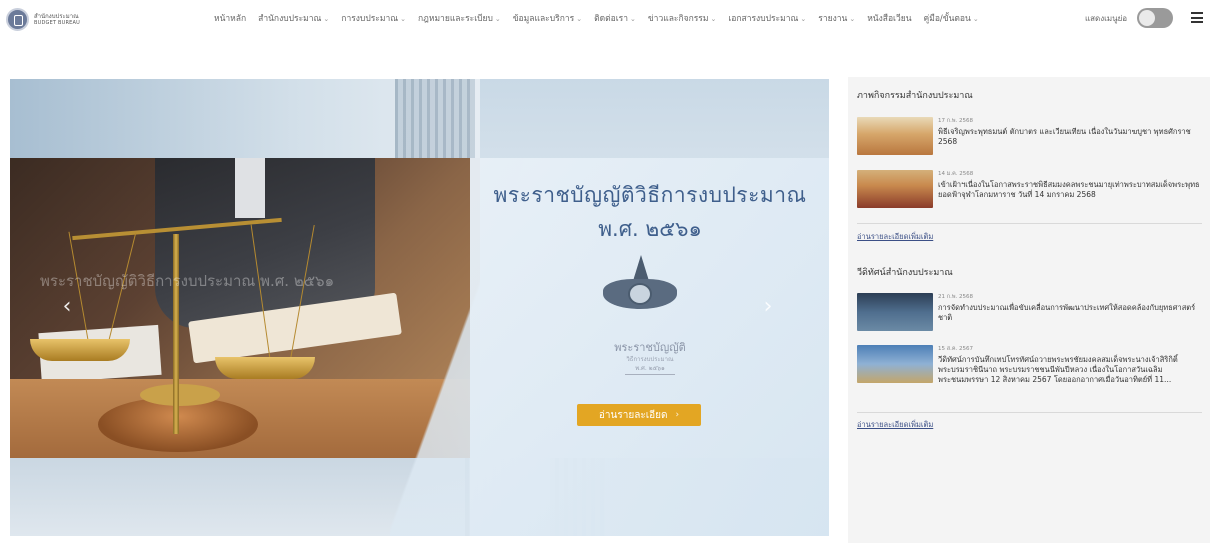  I want to click on carousel-prev-arrow-icon: ‹, so click(67, 306).